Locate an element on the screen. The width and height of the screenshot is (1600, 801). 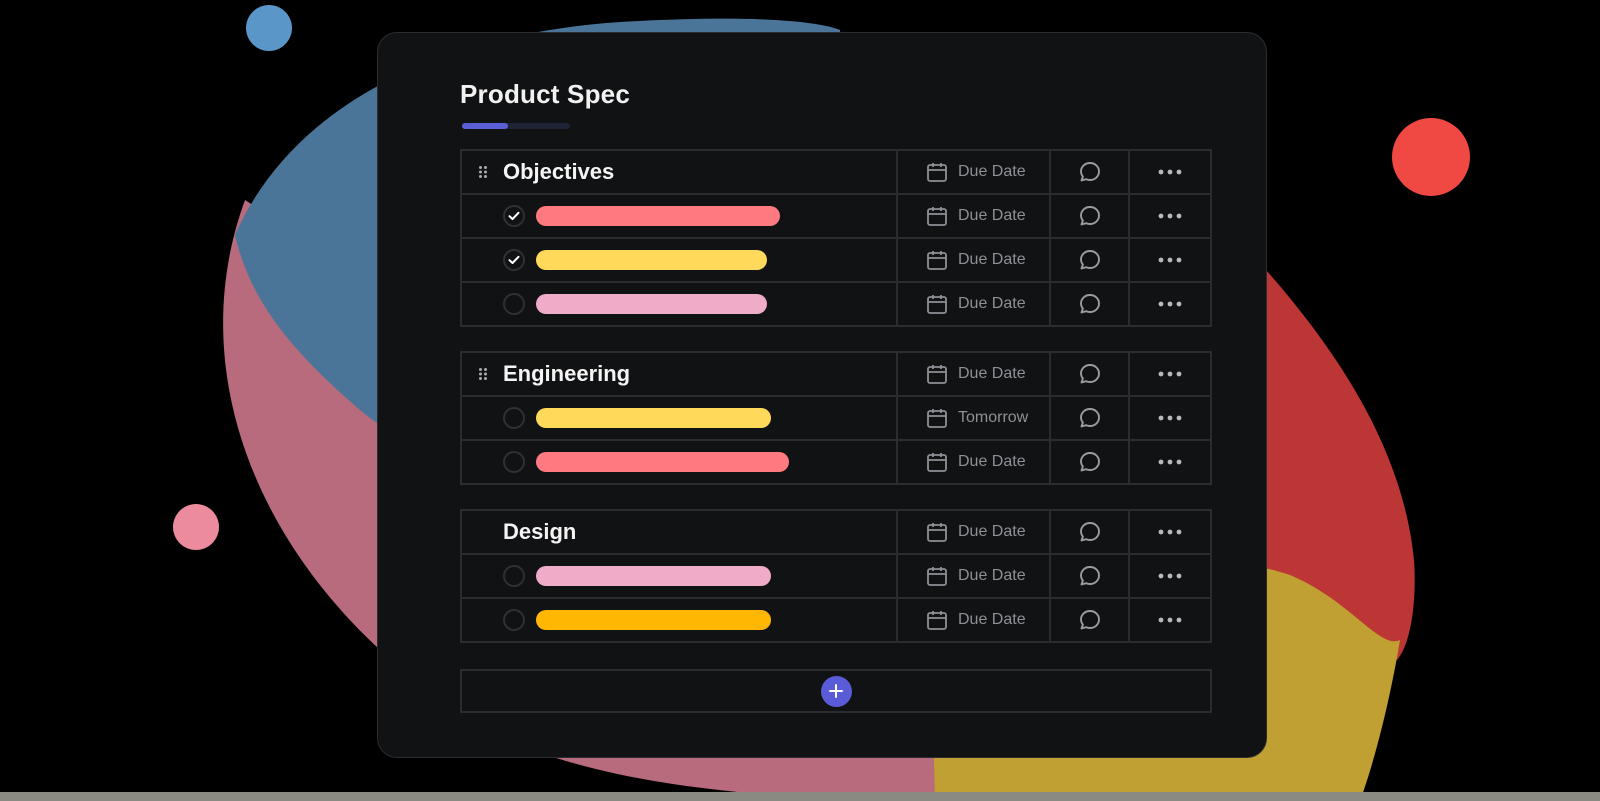
group-title-cell: Objectives is located at coordinates (680, 172).